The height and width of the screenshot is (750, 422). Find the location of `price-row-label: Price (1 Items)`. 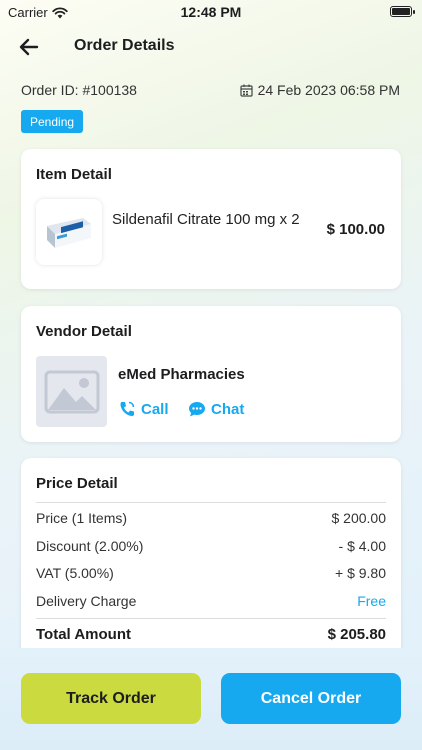

price-row-label: Price (1 Items) is located at coordinates (82, 518).